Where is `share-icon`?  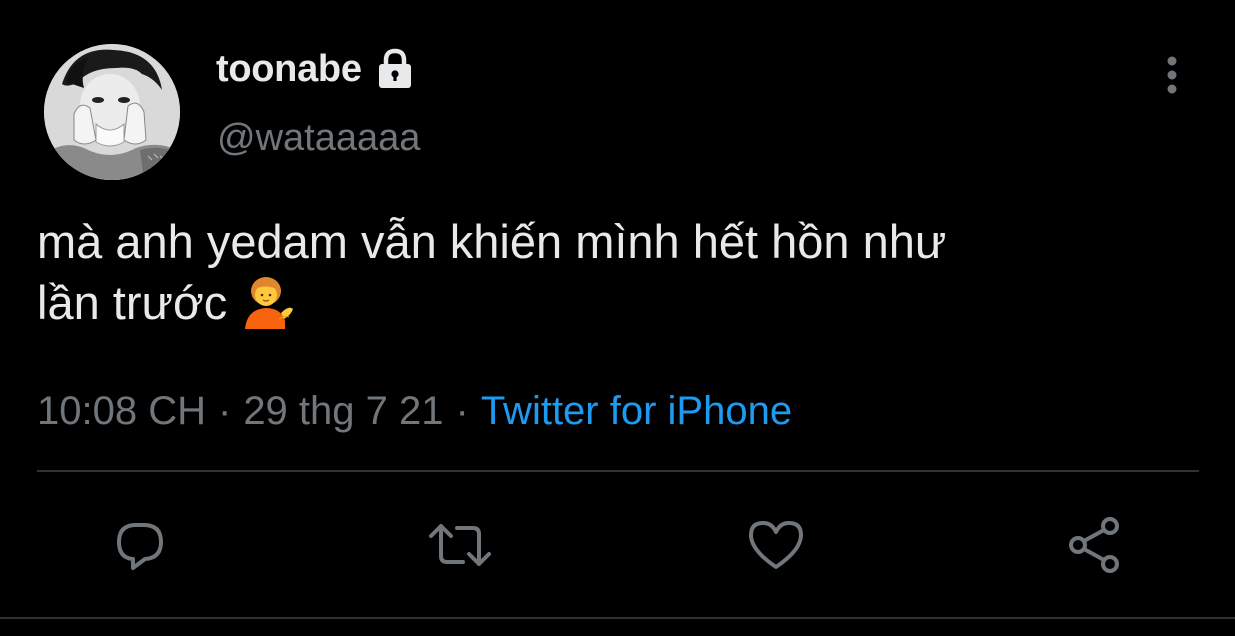 share-icon is located at coordinates (1094, 545).